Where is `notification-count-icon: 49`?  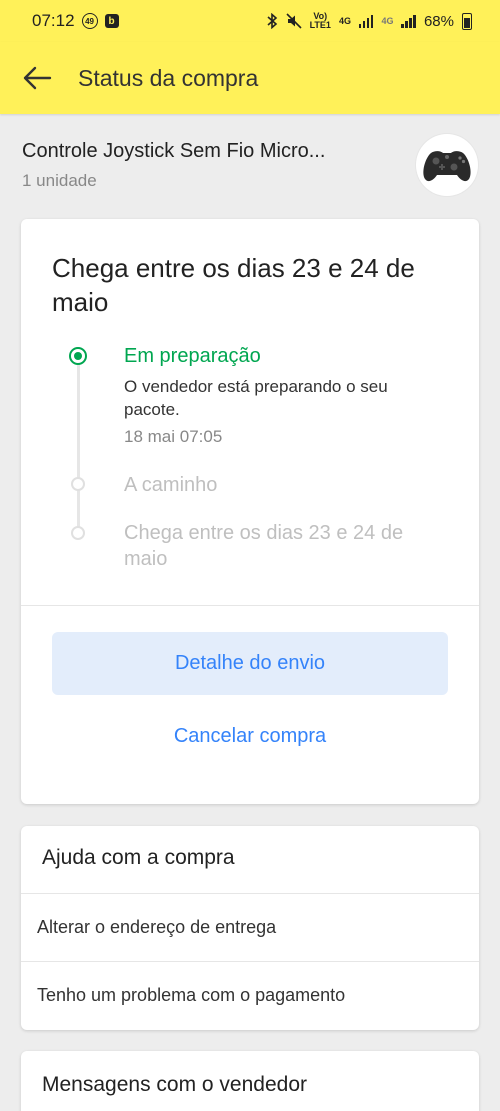
notification-count-icon: 49 is located at coordinates (89, 21).